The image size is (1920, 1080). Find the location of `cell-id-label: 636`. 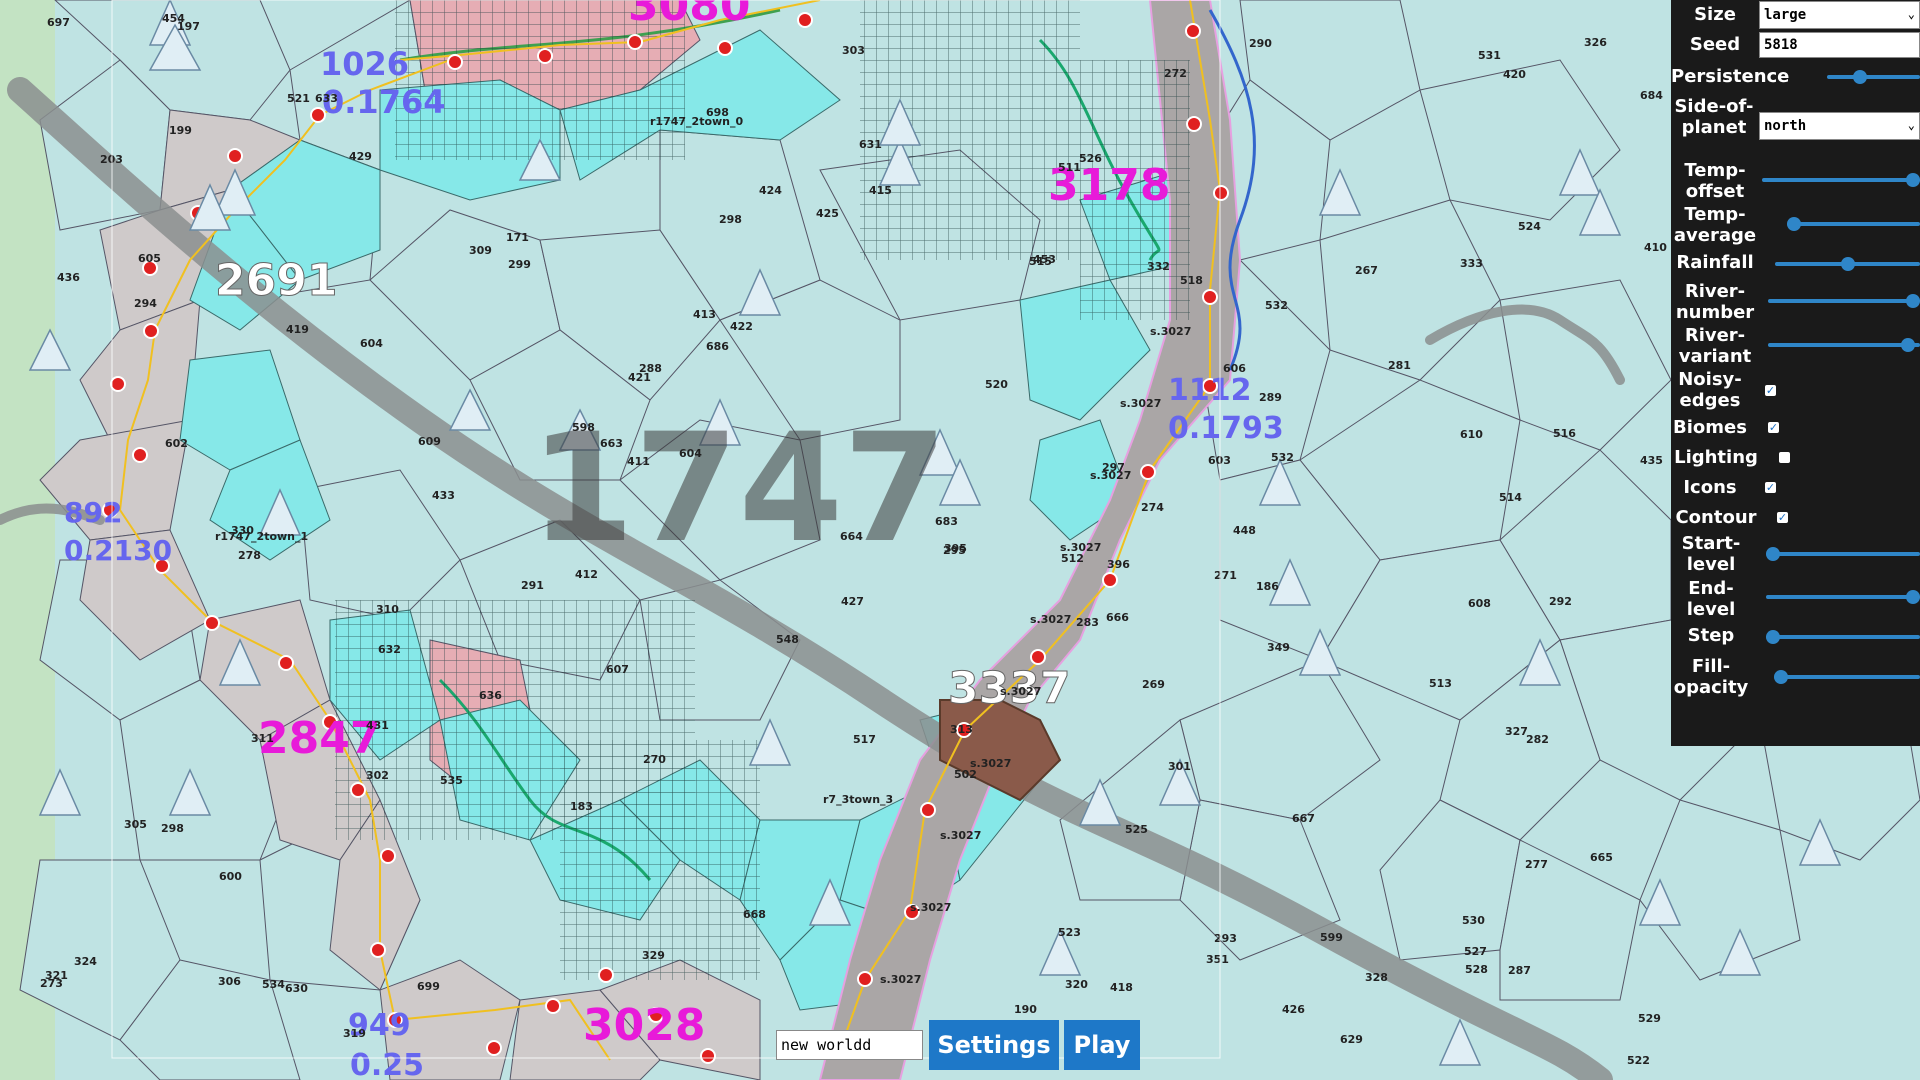

cell-id-label: 636 is located at coordinates (490, 695).